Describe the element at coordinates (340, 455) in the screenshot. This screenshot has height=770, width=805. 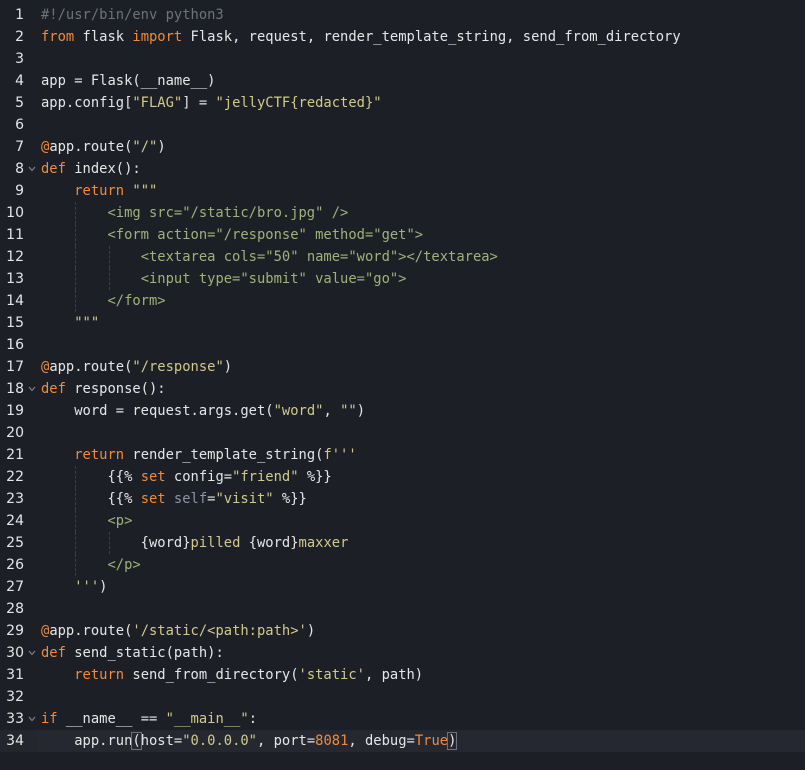
I see `code-token: f'''` at that location.